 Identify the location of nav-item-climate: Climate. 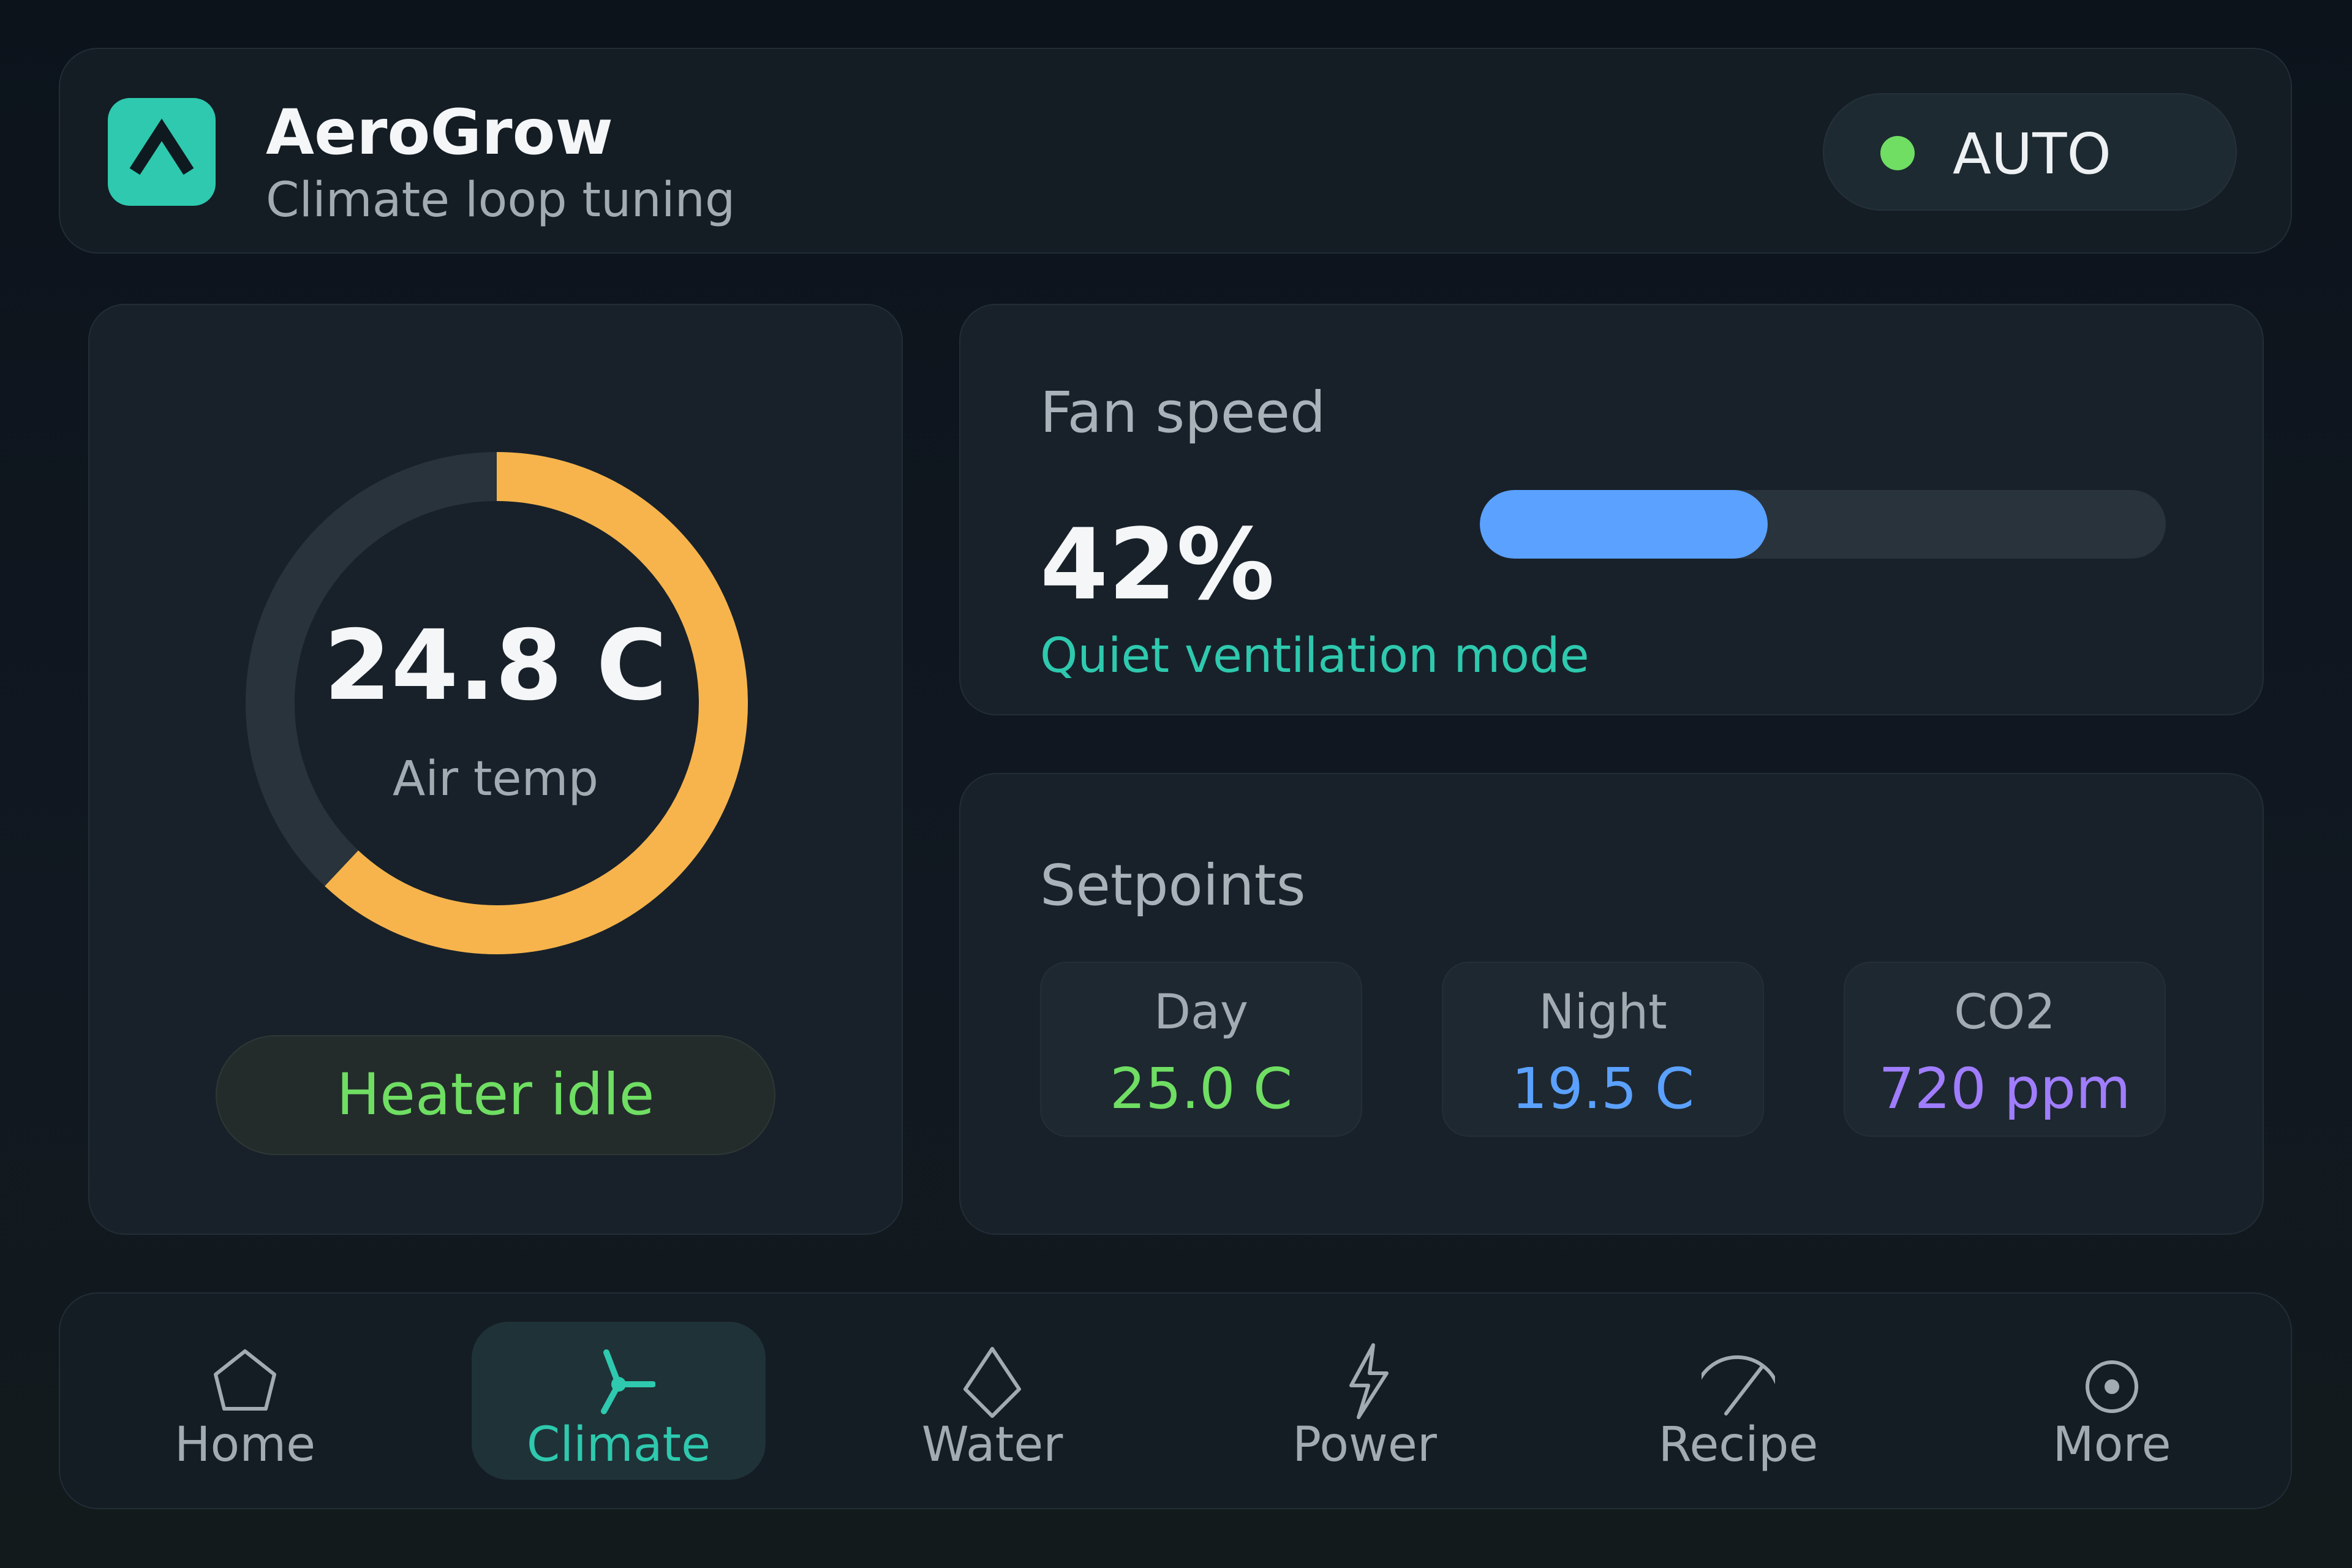
(619, 1401).